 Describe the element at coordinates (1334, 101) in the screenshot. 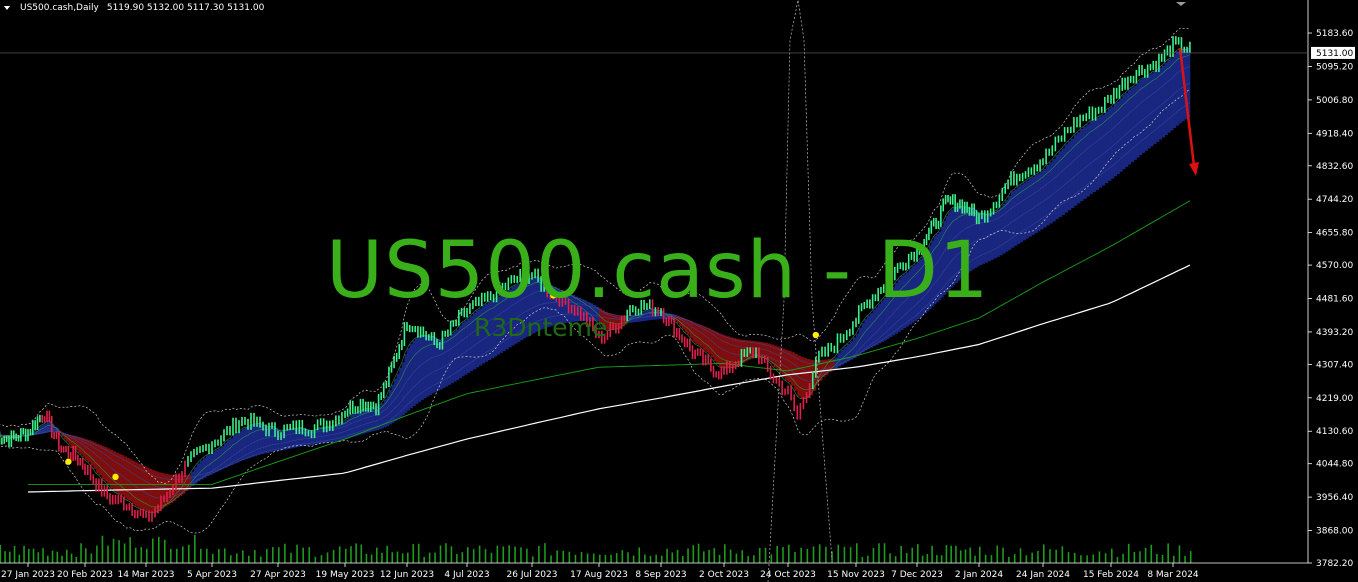

I see `price-tick-label: 5006.80` at that location.